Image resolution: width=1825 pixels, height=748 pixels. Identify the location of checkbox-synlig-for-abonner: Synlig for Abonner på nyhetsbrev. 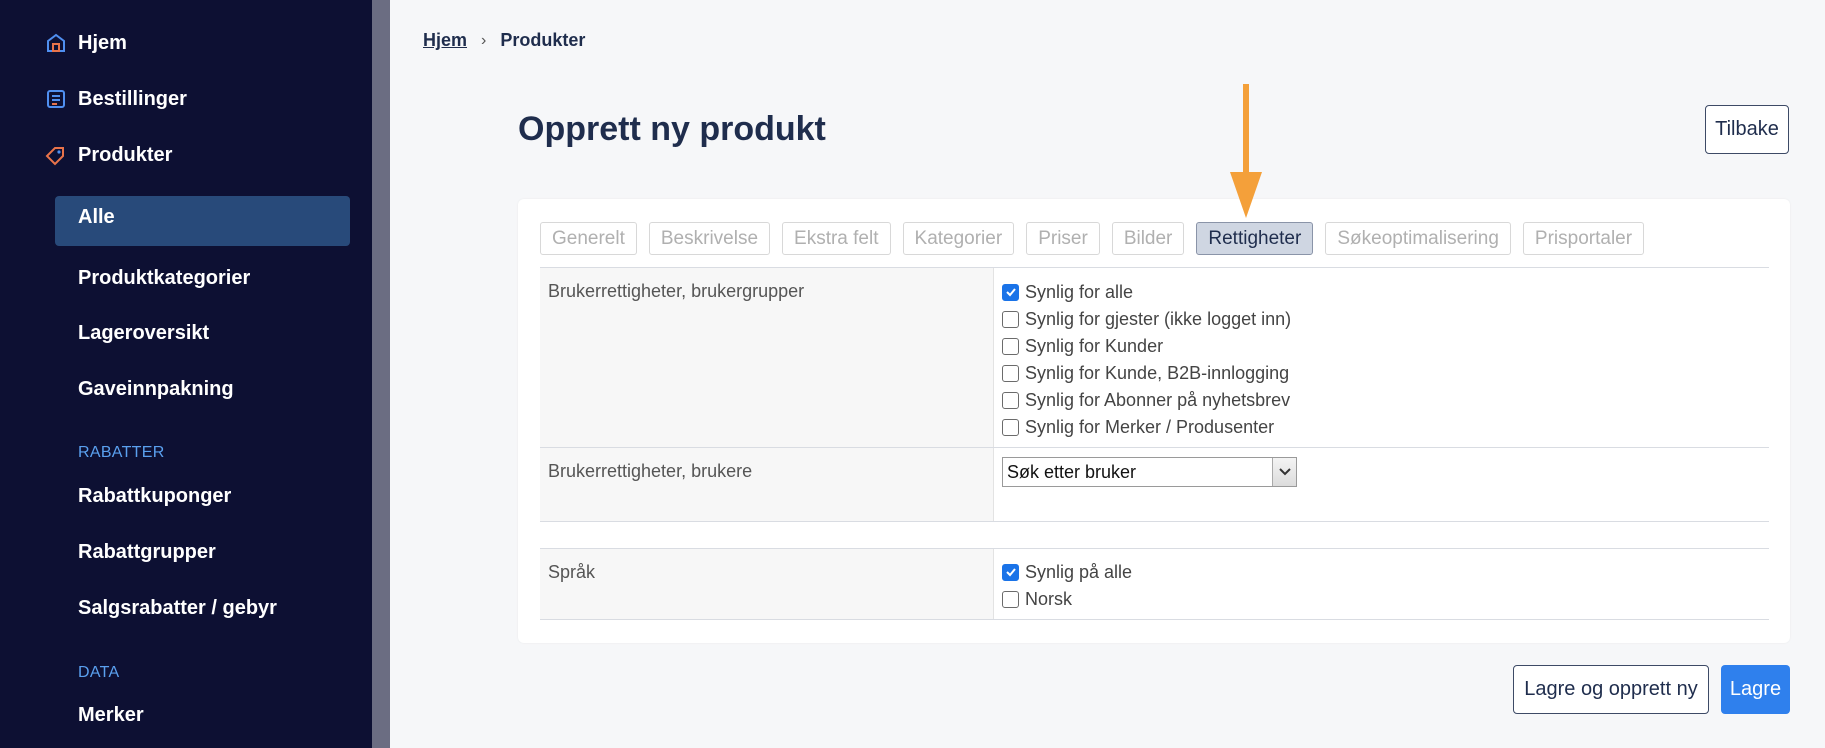
(1146, 400).